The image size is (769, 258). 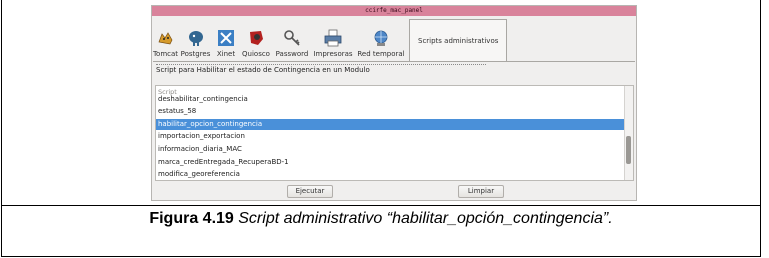 What do you see at coordinates (321, 64) in the screenshot?
I see `separator` at bounding box center [321, 64].